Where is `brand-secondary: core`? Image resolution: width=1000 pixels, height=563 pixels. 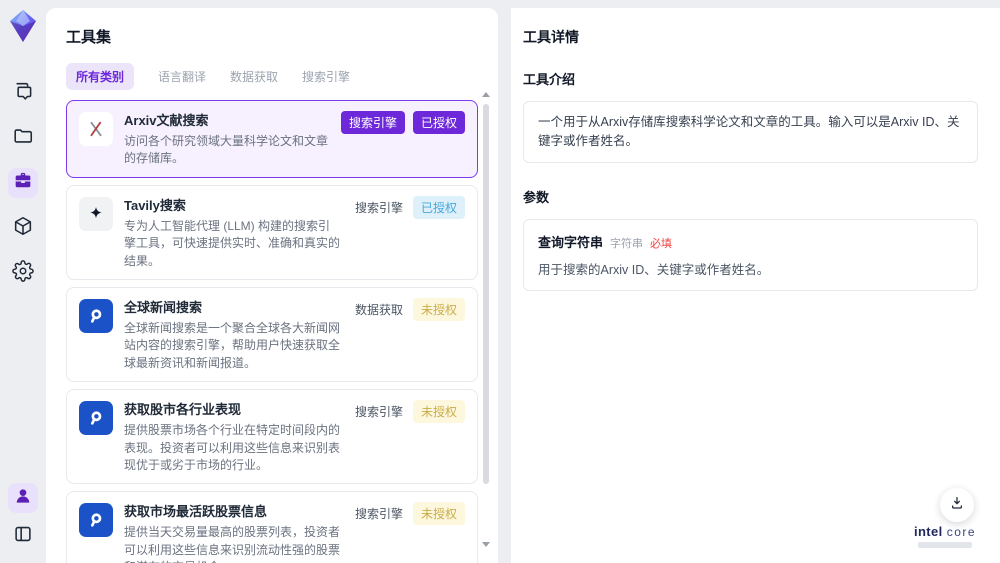 brand-secondary: core is located at coordinates (961, 532).